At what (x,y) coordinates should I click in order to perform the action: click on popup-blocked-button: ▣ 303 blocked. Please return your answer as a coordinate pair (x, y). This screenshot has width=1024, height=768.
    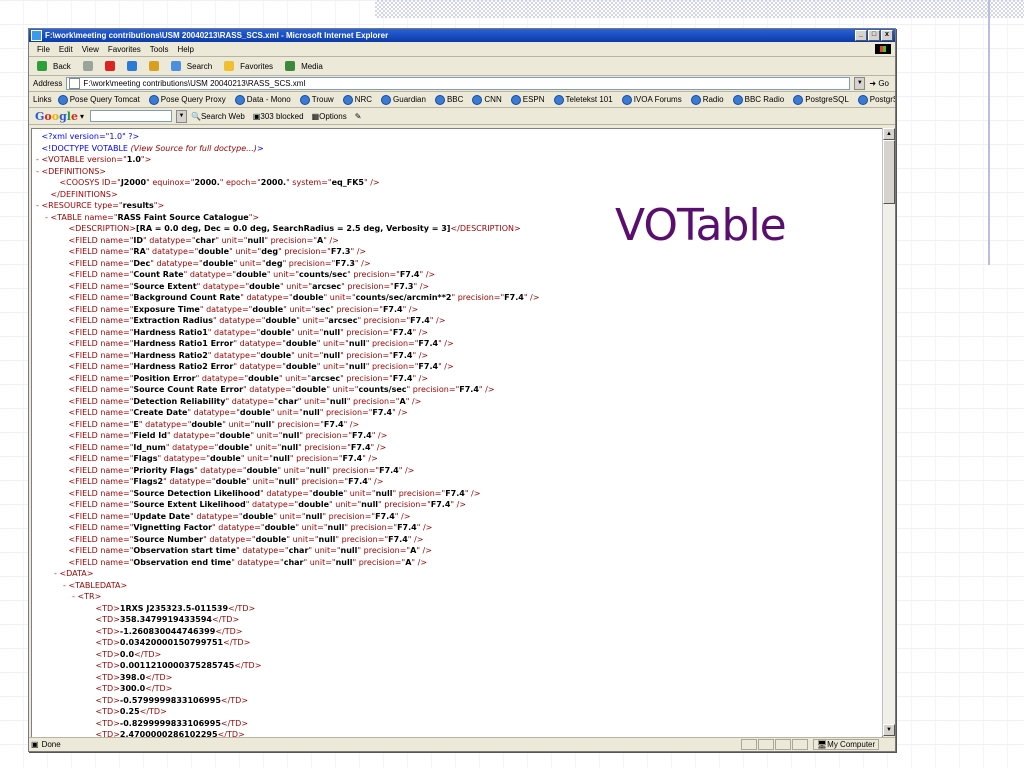
    Looking at the image, I should click on (278, 116).